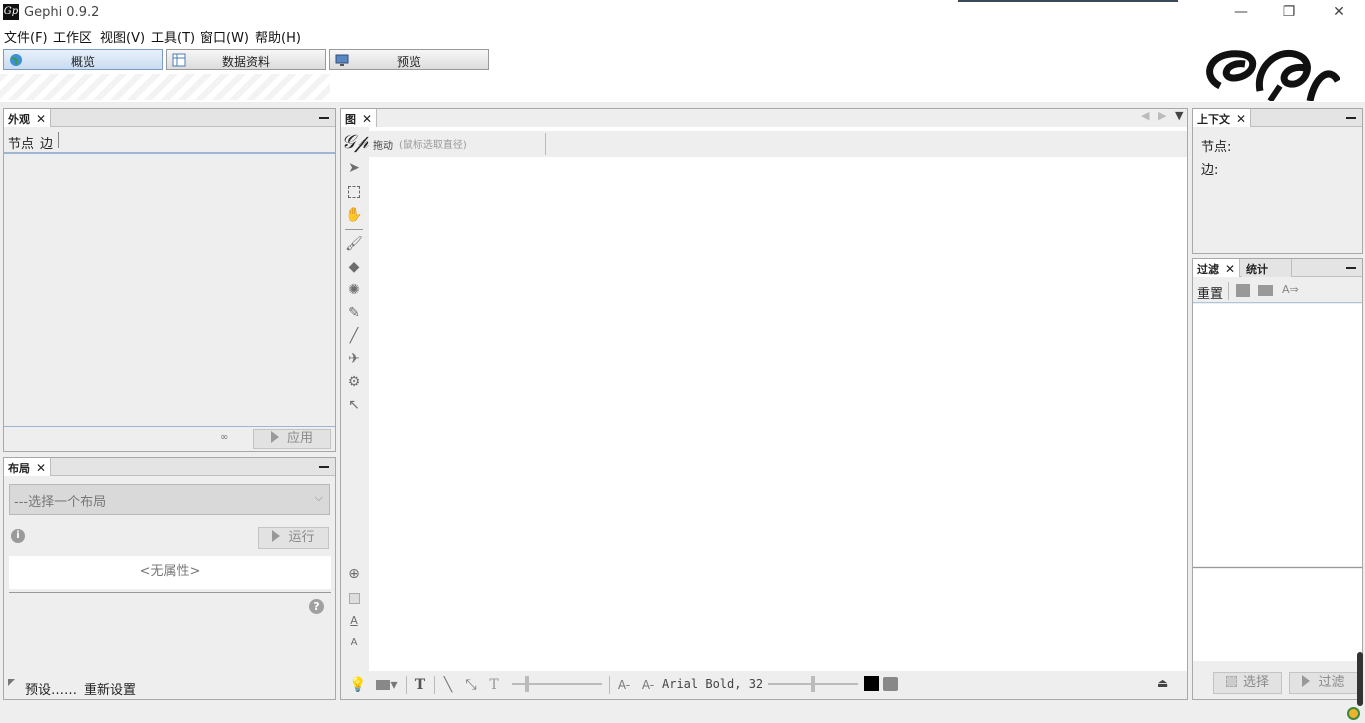  What do you see at coordinates (1247, 683) in the screenshot?
I see `select-button: 选择` at bounding box center [1247, 683].